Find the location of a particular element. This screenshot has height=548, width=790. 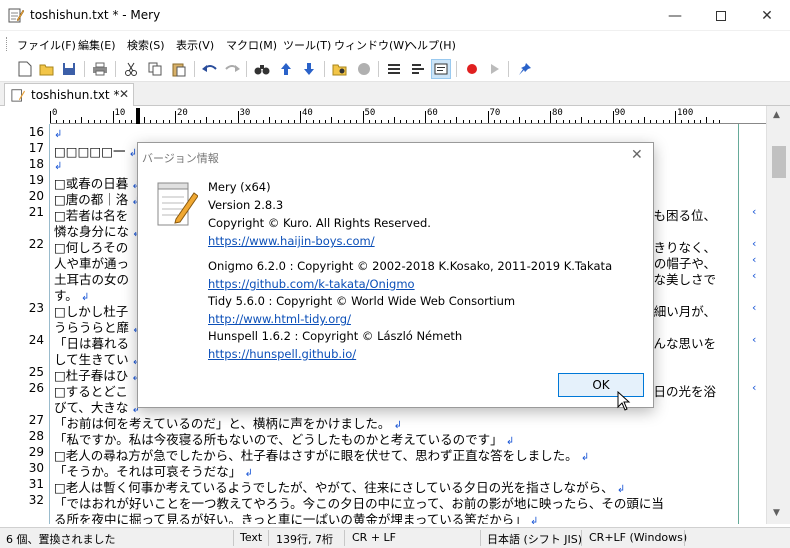

line-number: 27 is located at coordinates (36, 420).